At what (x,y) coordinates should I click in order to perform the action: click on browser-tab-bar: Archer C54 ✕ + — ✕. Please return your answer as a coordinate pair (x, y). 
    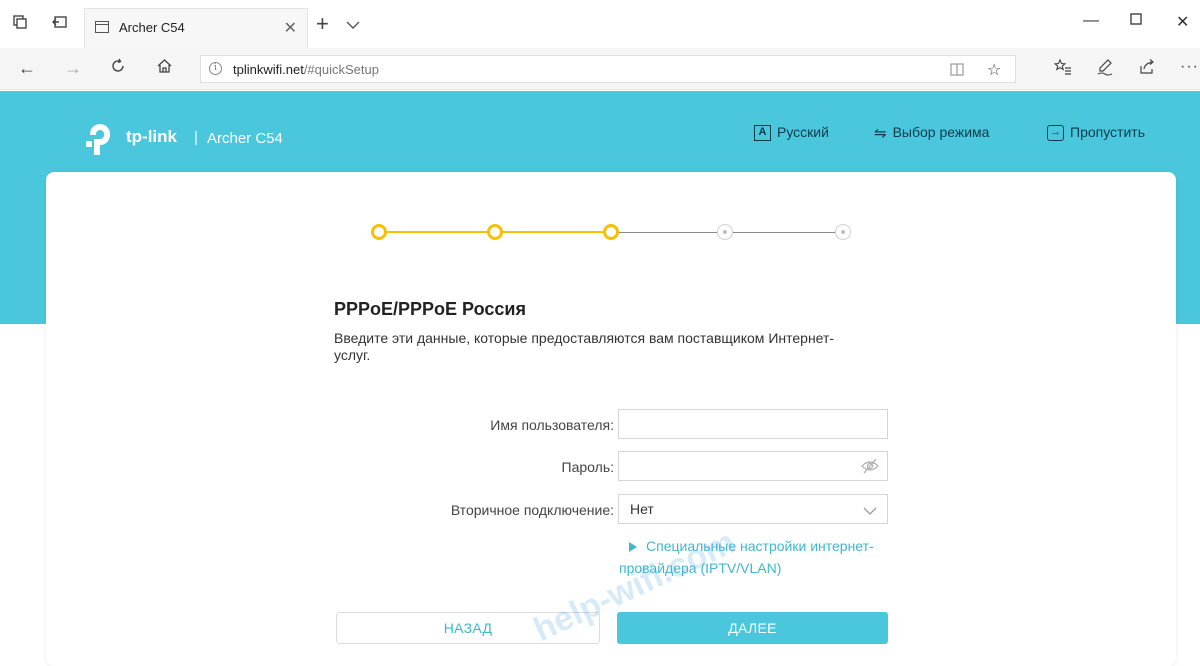
    Looking at the image, I should click on (600, 24).